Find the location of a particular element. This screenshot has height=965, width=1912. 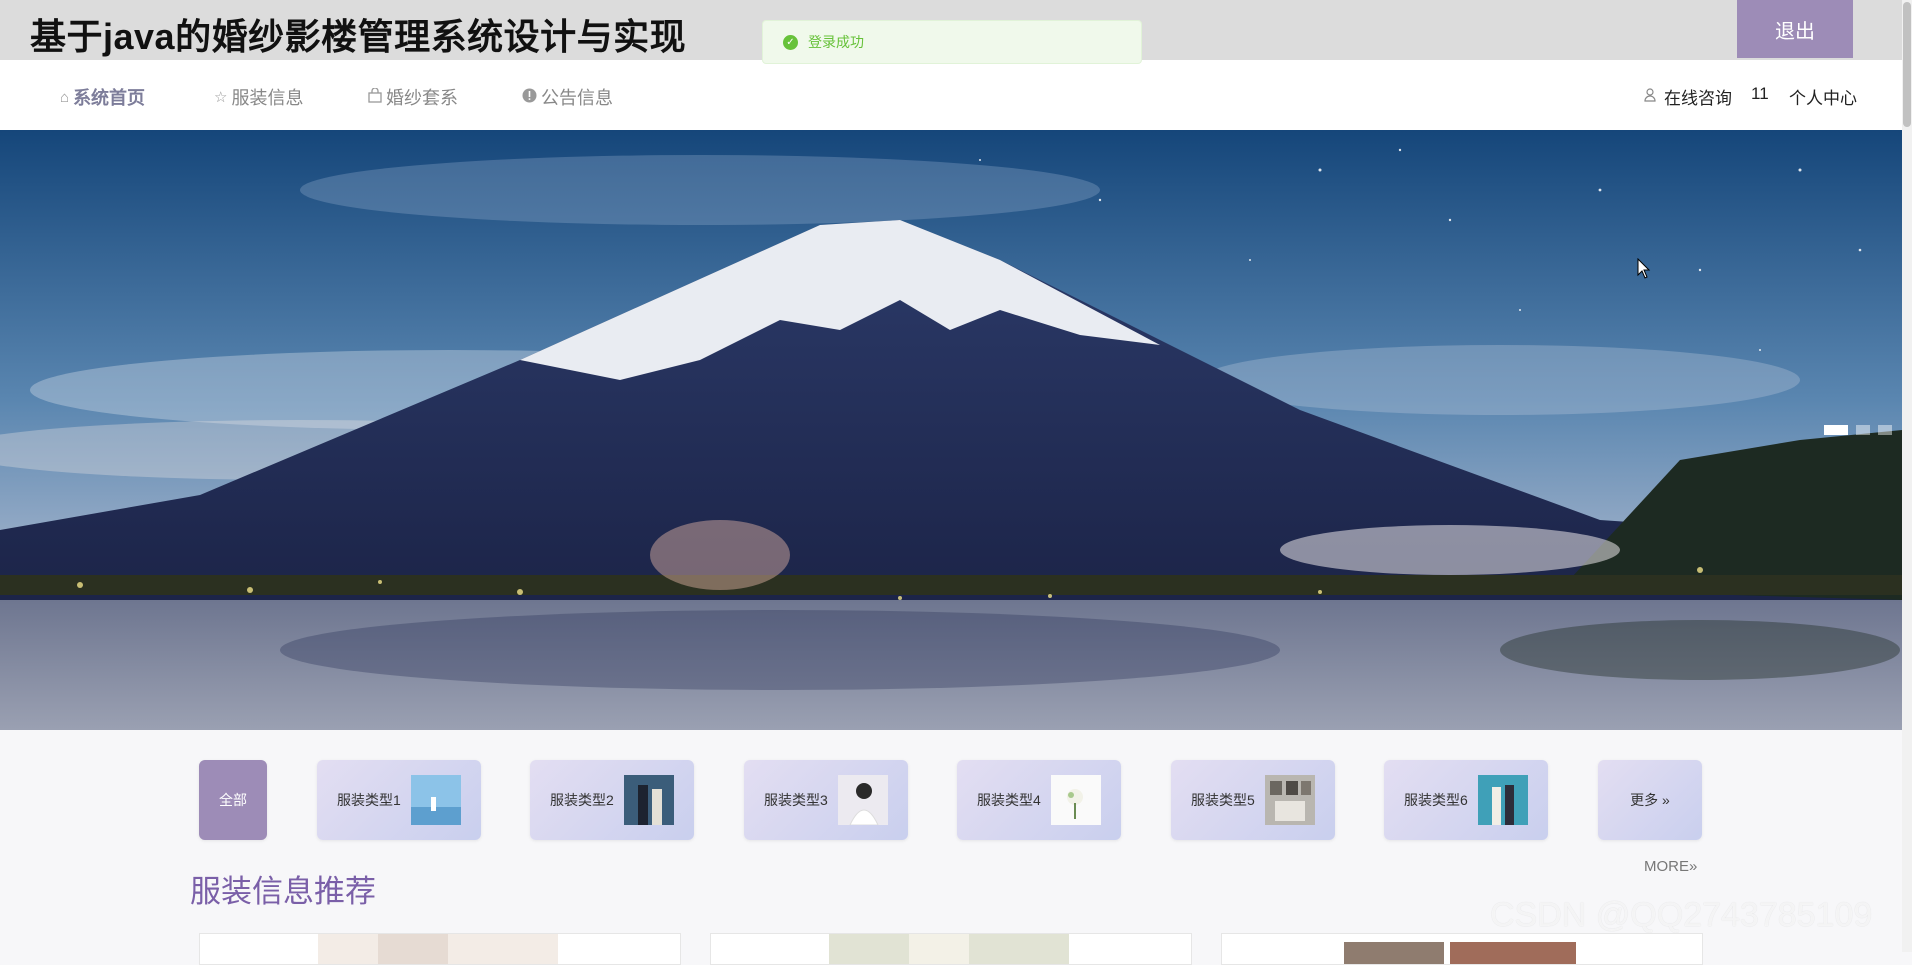

category-item: 服装类型5 is located at coordinates (1253, 800).